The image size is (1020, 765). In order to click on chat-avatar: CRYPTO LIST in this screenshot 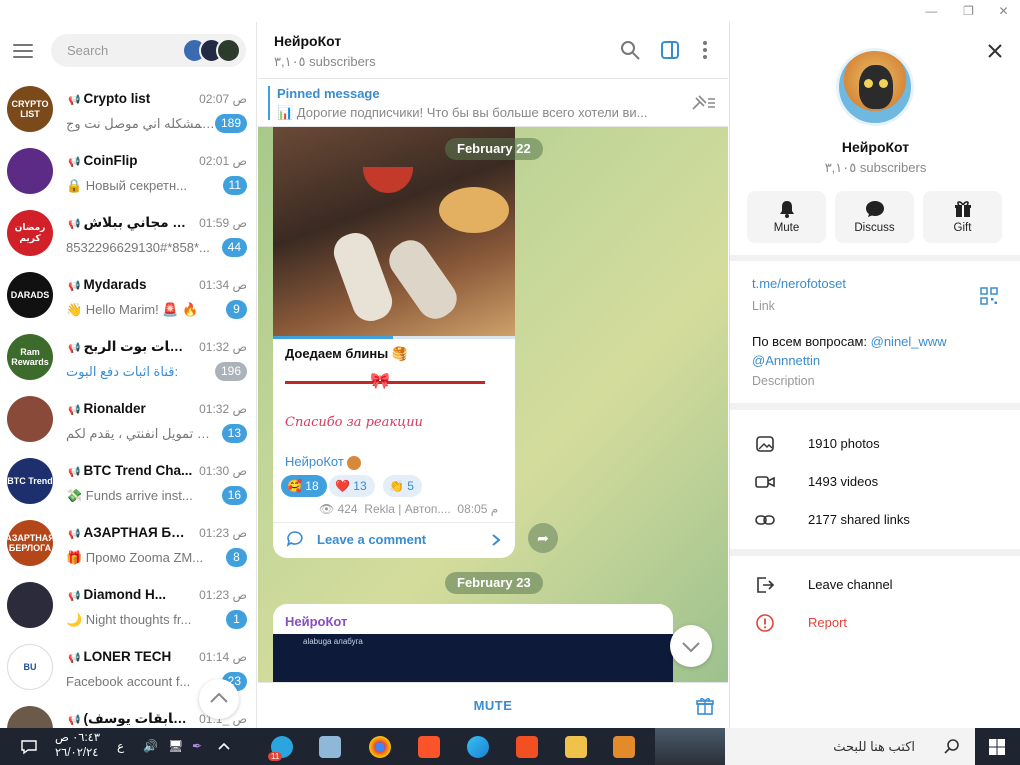, I will do `click(30, 109)`.